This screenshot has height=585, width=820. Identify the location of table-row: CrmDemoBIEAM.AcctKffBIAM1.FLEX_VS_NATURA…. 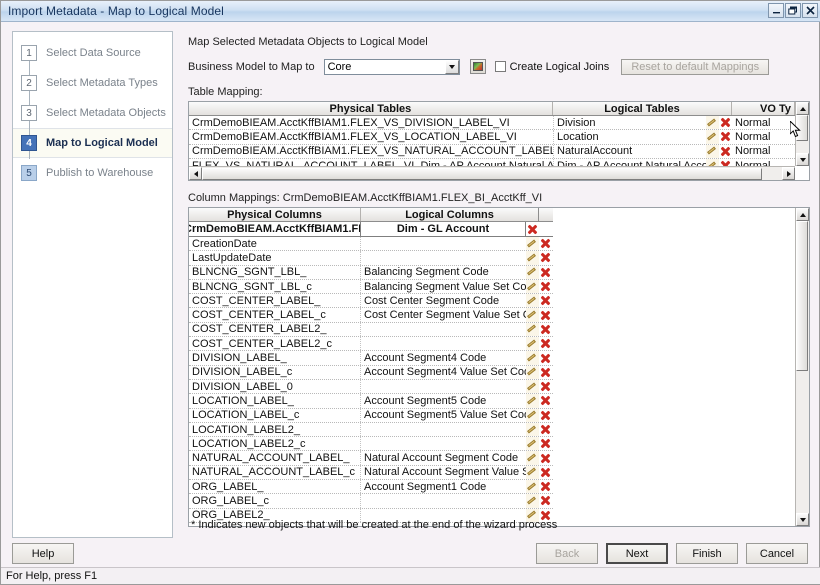
(492, 151).